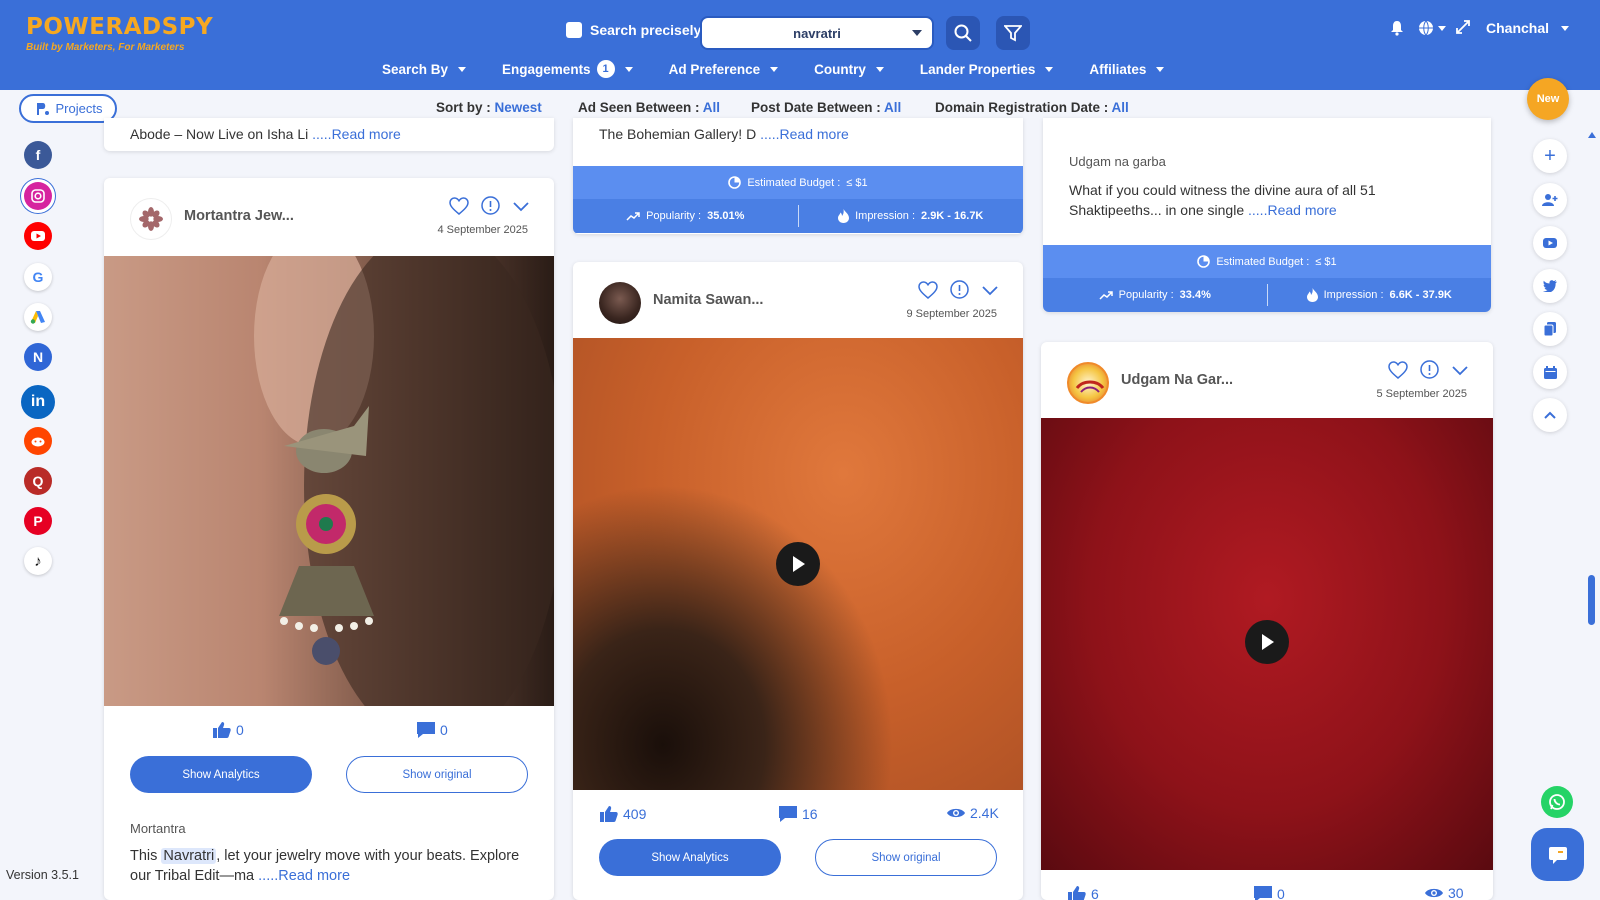 The width and height of the screenshot is (1600, 900). I want to click on impression-label: Impression :, so click(885, 216).